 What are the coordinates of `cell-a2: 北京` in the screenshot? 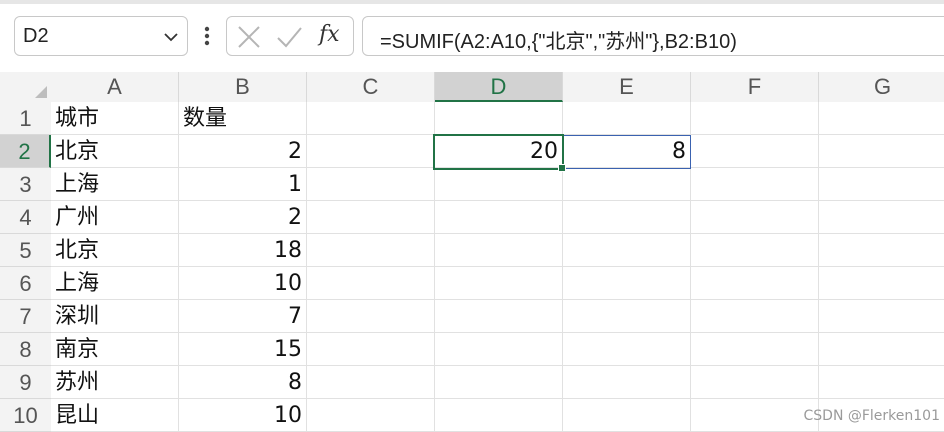 It's located at (115, 151).